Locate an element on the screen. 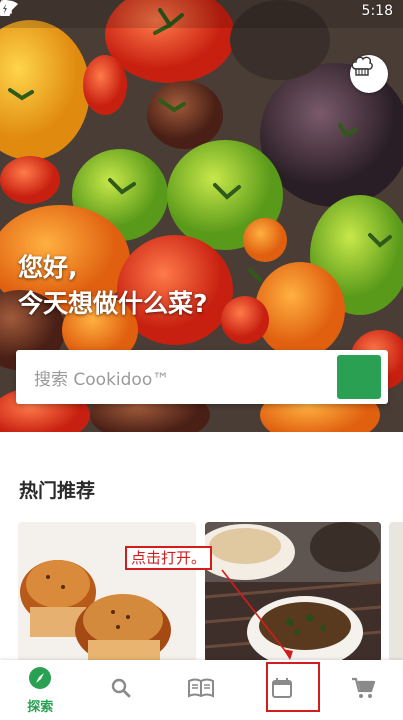 This screenshot has width=403, height=720. profile-avatar-button is located at coordinates (369, 74).